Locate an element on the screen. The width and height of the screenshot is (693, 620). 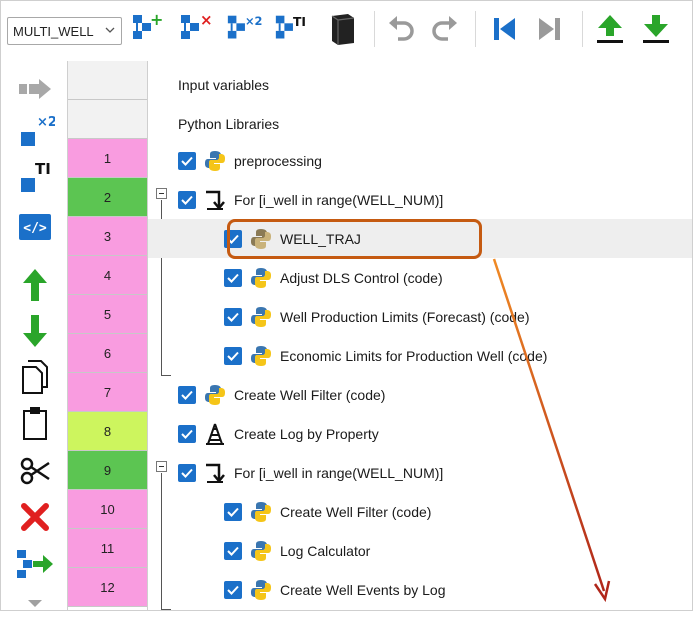
tree-item-label: preprocessing is located at coordinates (278, 160).